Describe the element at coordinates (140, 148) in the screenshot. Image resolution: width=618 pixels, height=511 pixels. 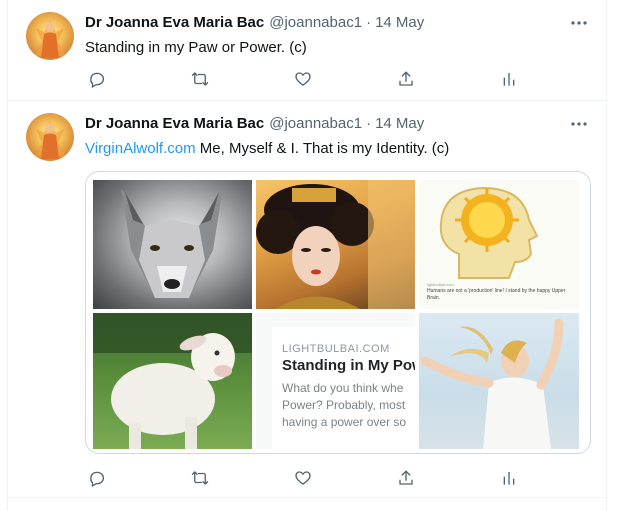
I see `tweet-link: VirginAlwolf.com` at that location.